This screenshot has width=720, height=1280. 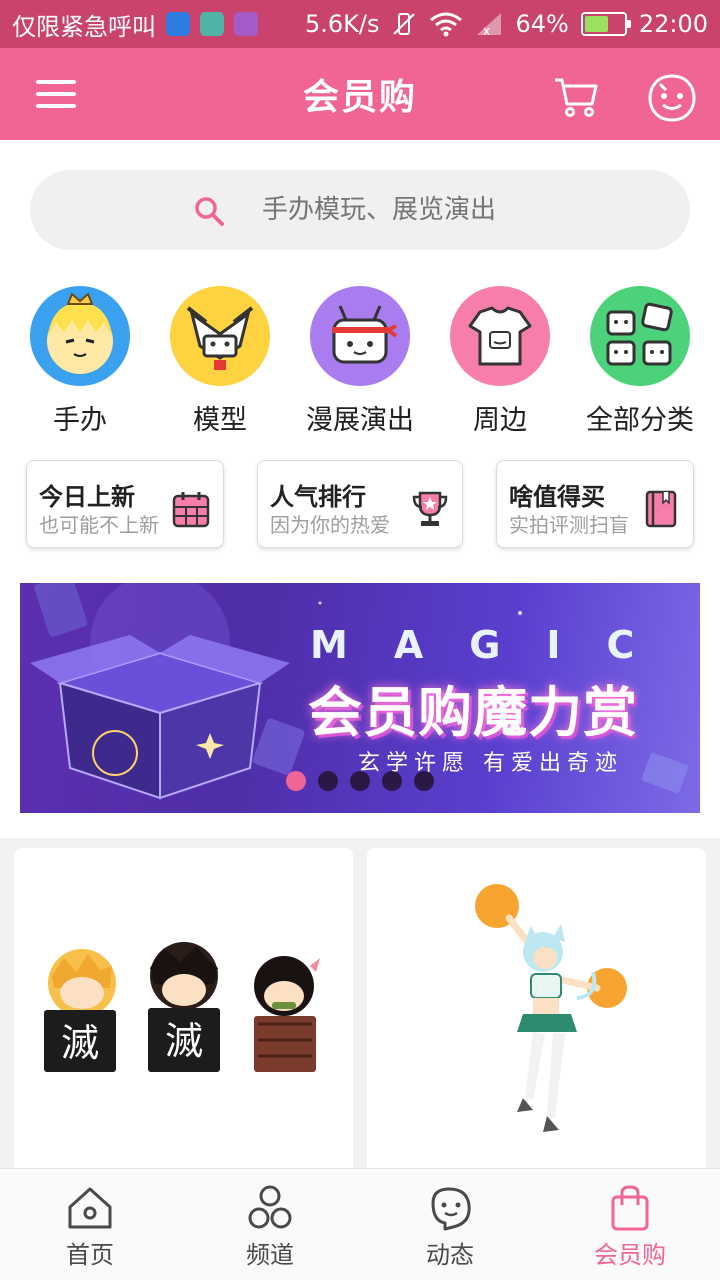 I want to click on search-bar, so click(x=360, y=210).